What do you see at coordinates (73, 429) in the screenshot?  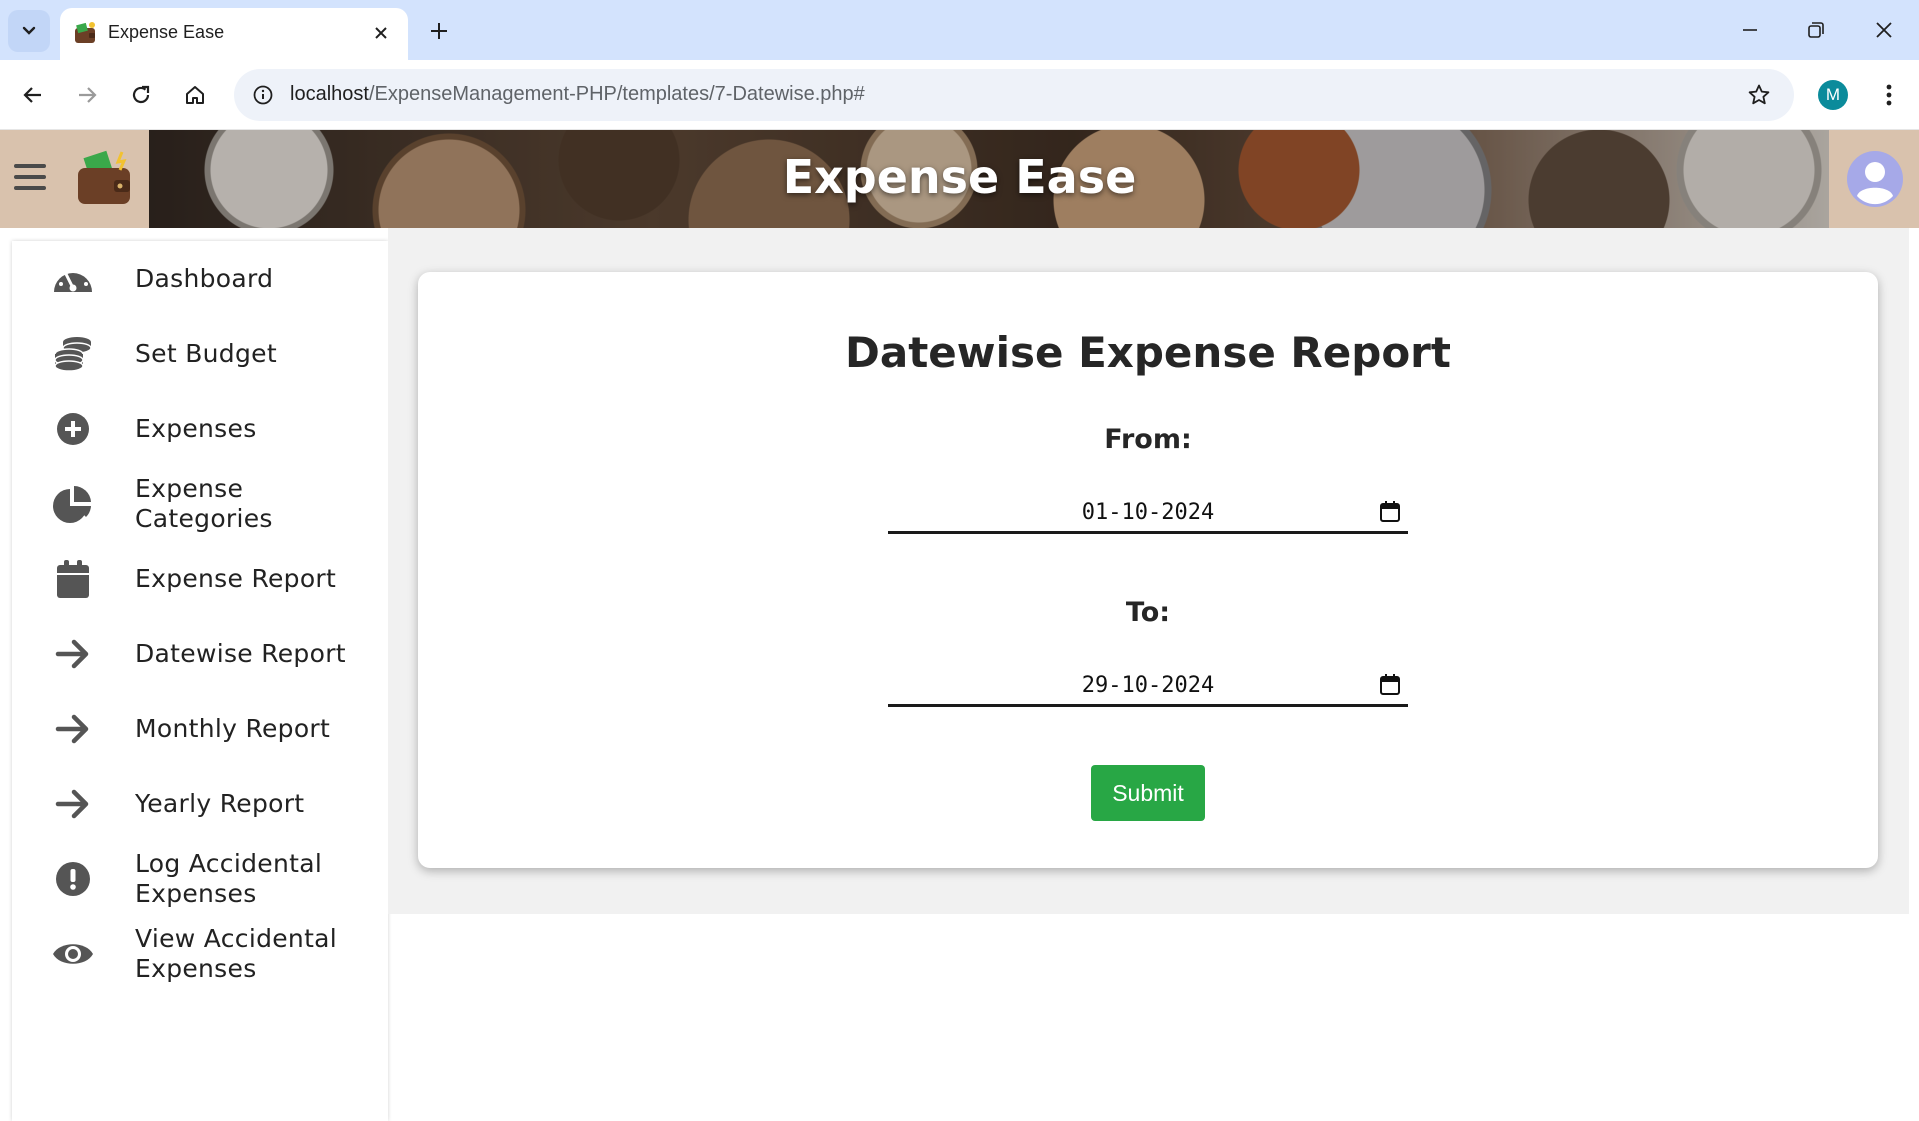 I see `plus-circle-icon` at bounding box center [73, 429].